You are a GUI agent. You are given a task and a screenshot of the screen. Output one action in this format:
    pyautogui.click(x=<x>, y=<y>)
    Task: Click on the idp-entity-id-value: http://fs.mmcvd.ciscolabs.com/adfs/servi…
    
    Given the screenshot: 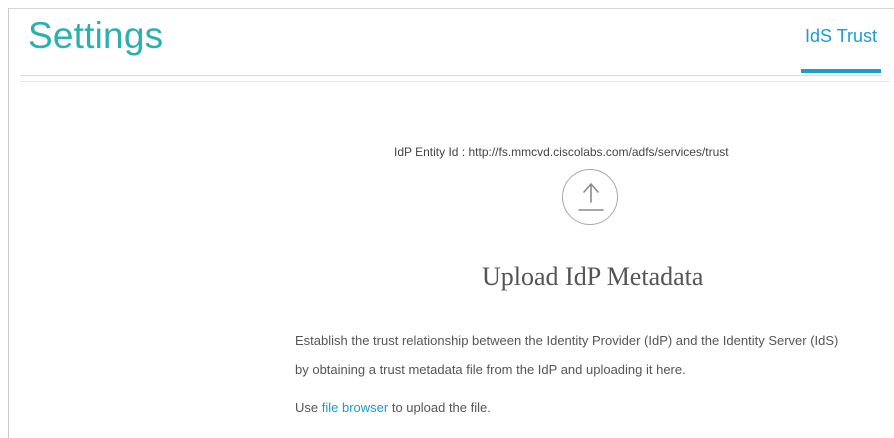 What is the action you would take?
    pyautogui.click(x=598, y=152)
    